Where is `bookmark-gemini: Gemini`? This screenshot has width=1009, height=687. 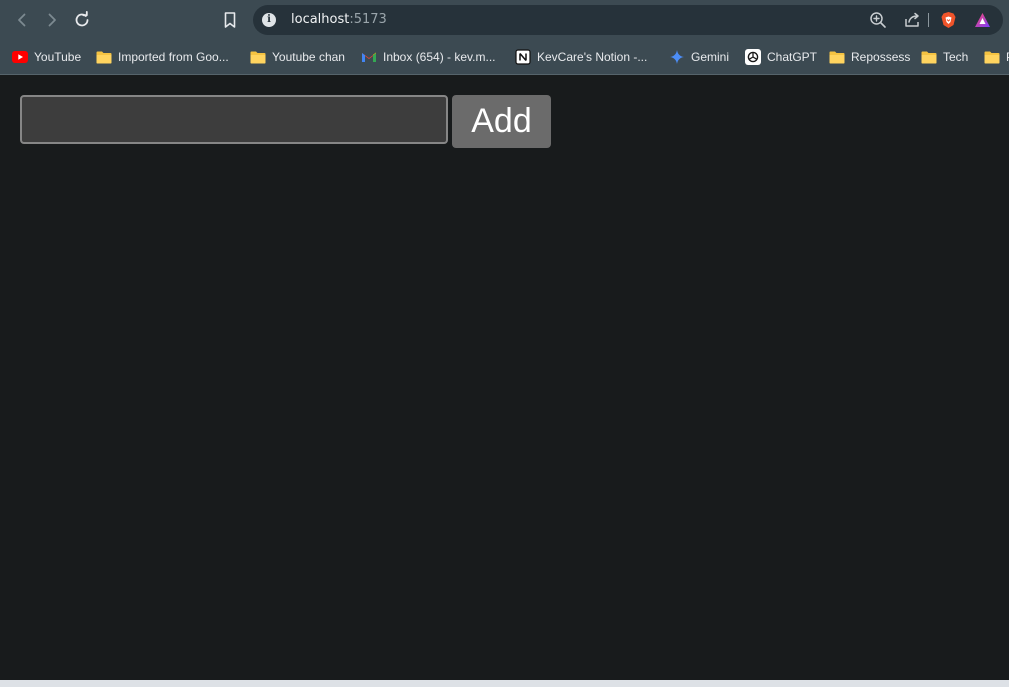
bookmark-gemini: Gemini is located at coordinates (699, 57).